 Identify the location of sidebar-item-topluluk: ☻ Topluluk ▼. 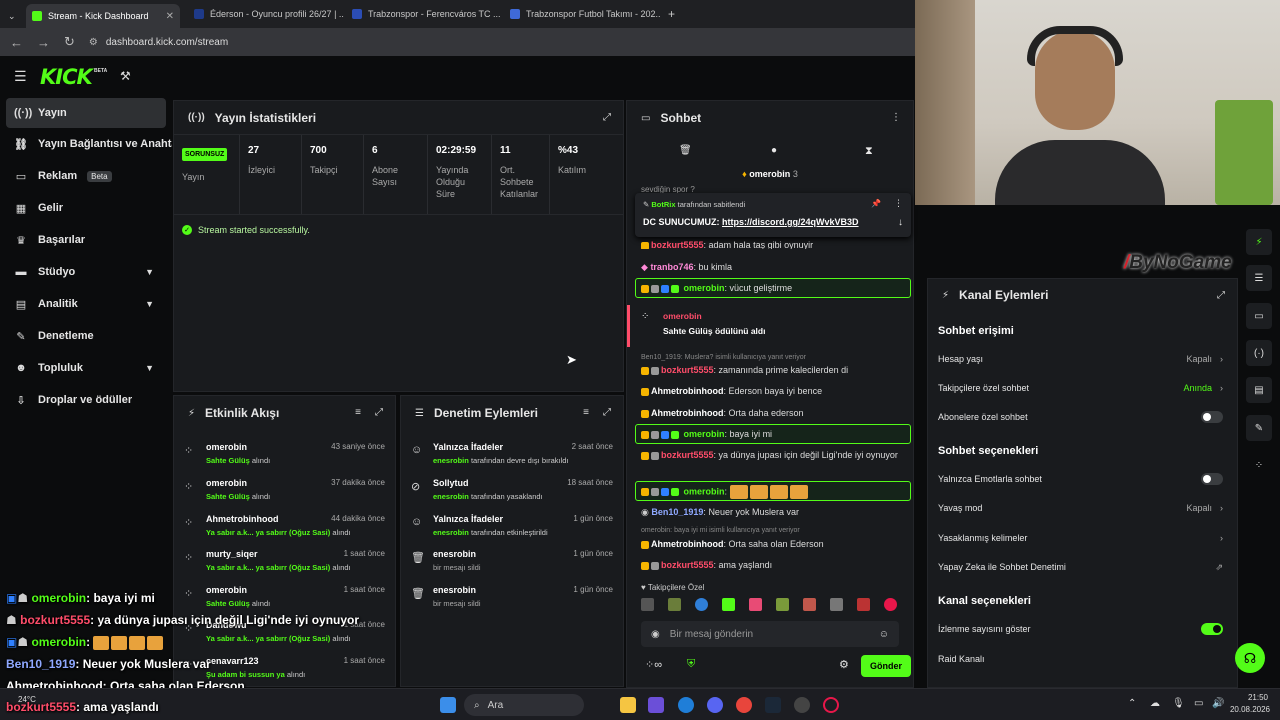
(86, 368).